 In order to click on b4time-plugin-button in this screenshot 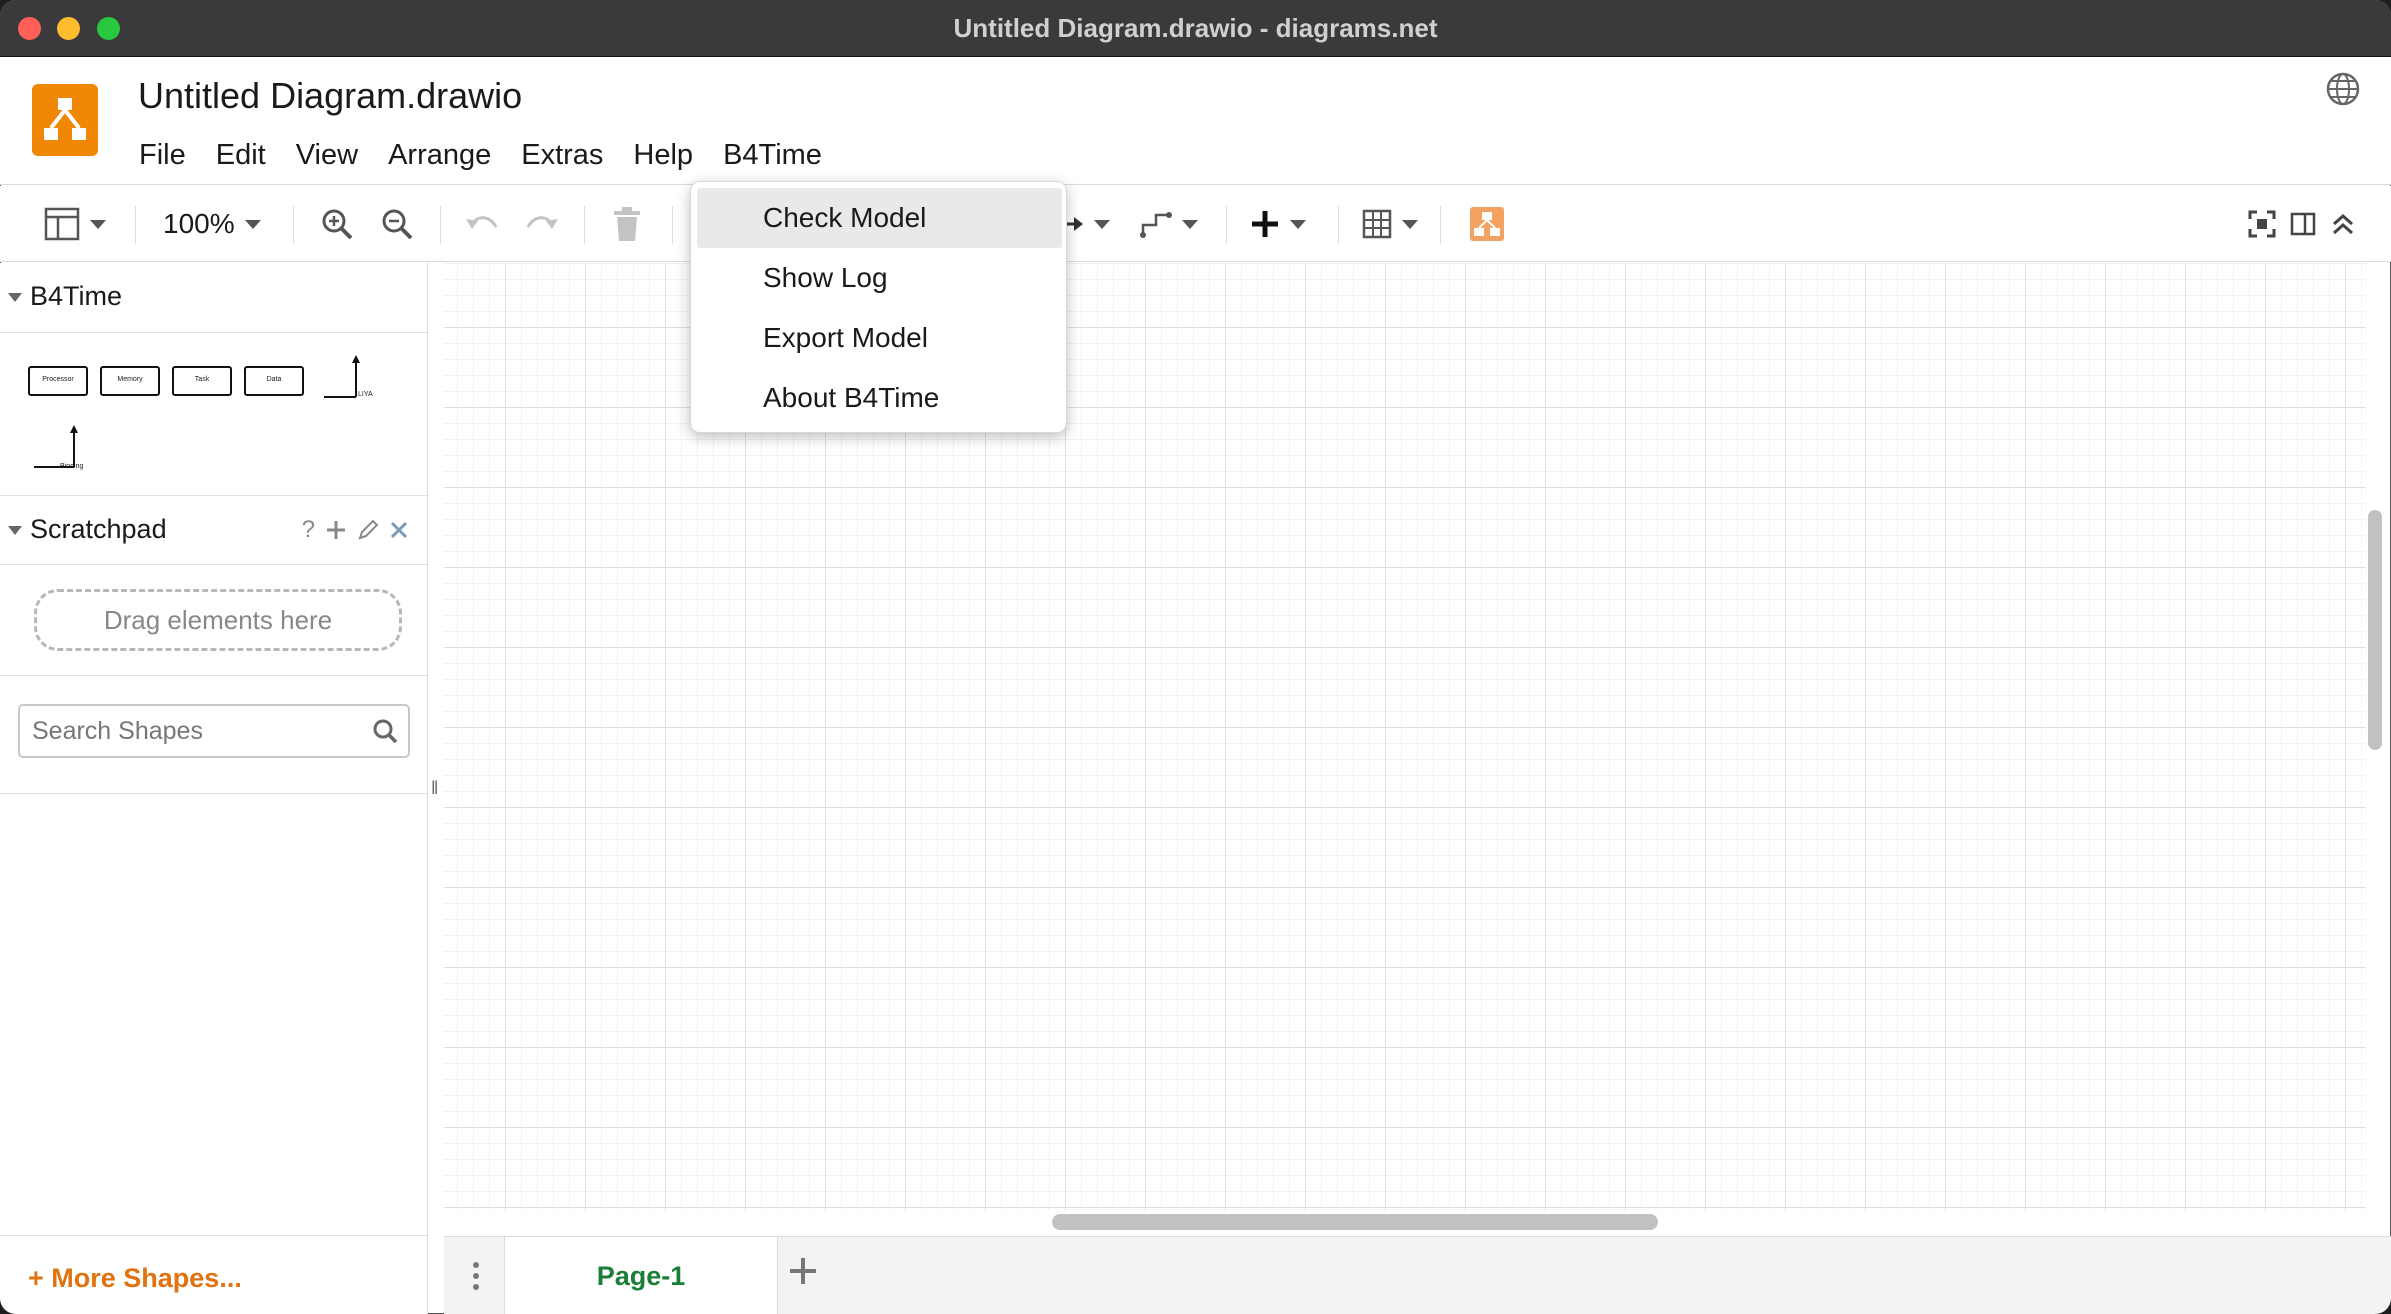, I will do `click(1487, 224)`.